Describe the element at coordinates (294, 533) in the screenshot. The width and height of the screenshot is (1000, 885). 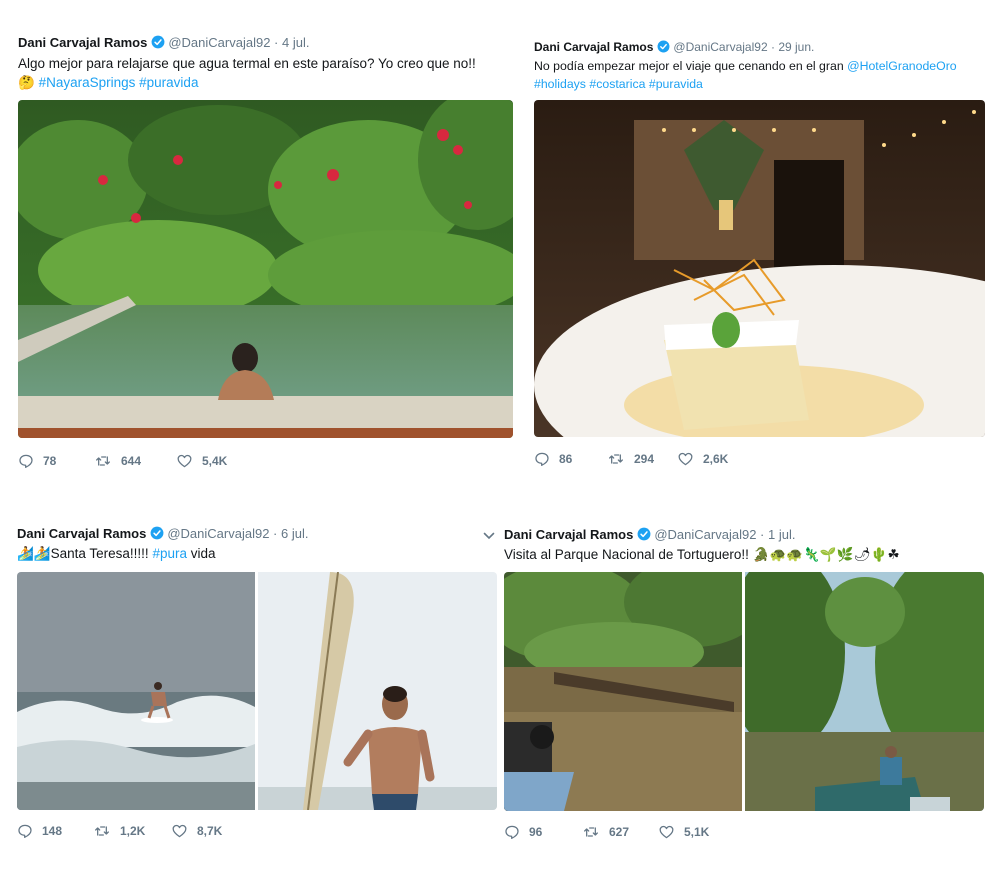
I see `tweet-date: 6 jul.` at that location.